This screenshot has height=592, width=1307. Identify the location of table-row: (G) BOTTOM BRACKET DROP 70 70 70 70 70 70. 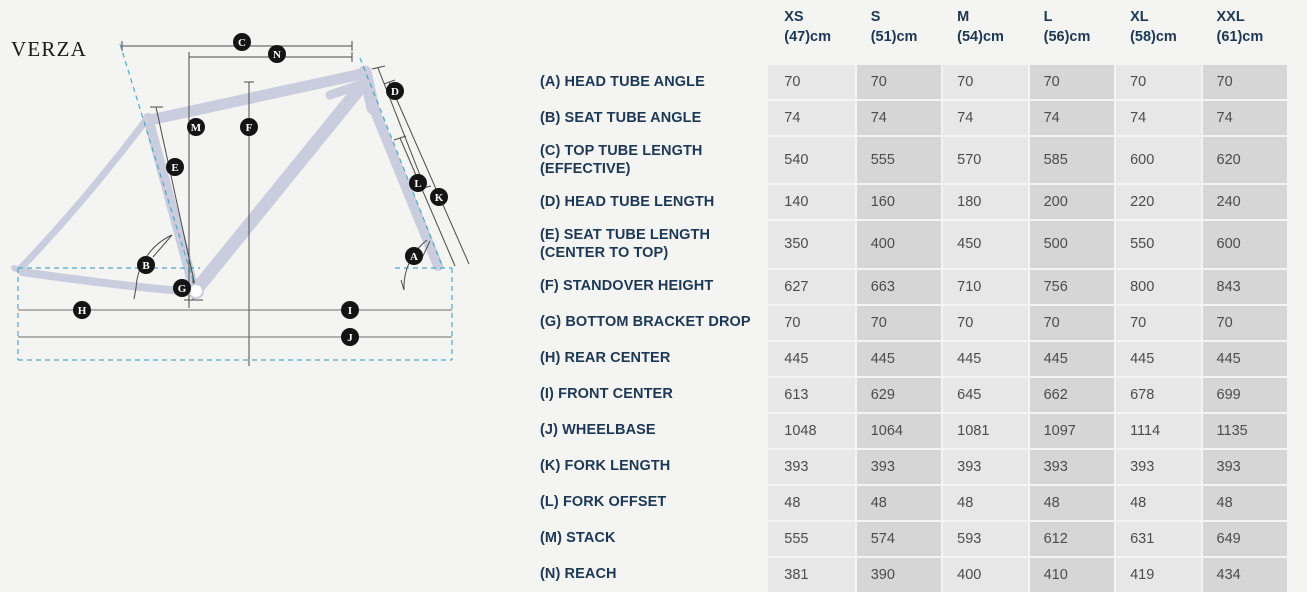
(908, 322).